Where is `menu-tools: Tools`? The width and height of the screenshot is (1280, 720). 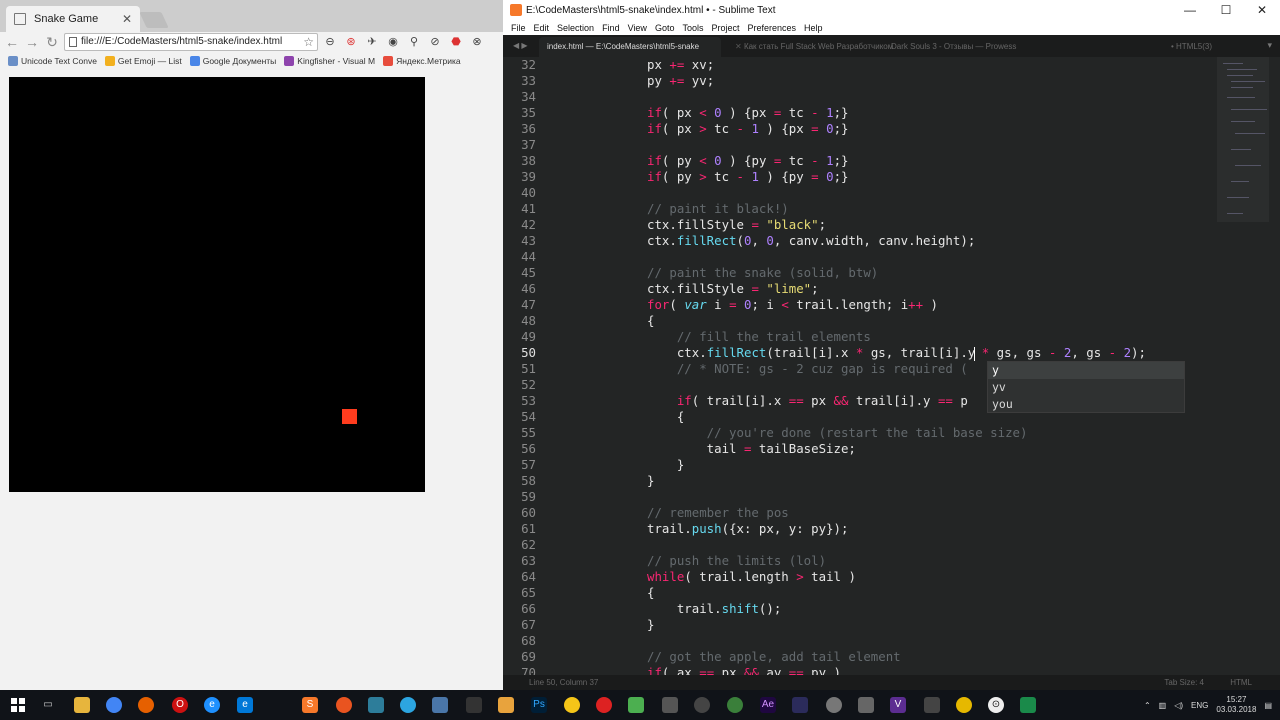
menu-tools: Tools is located at coordinates (692, 28).